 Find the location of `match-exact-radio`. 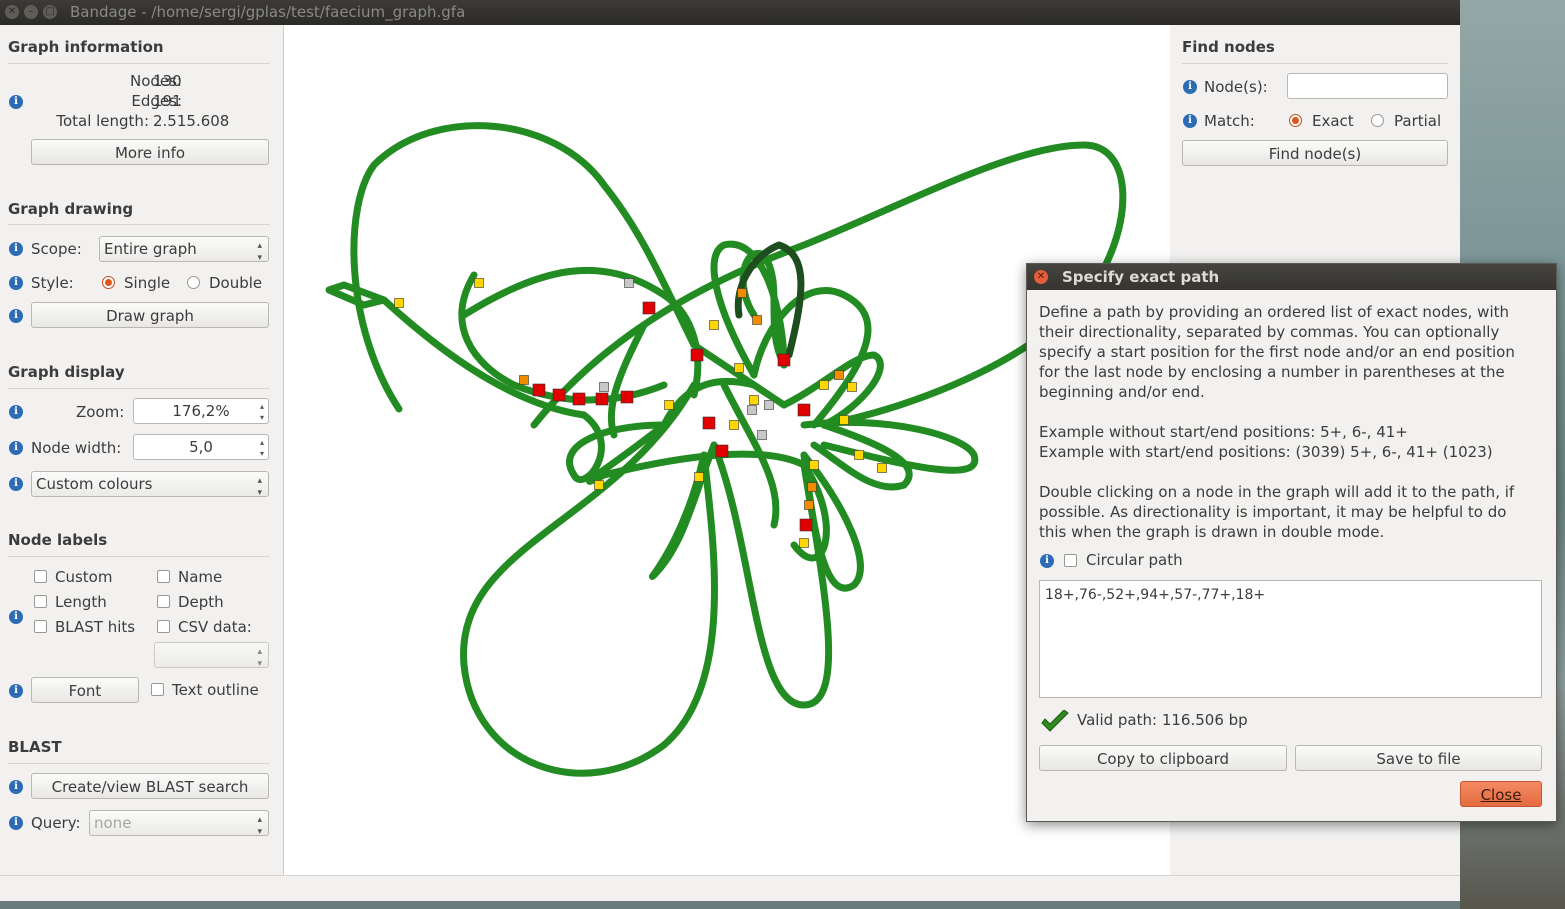

match-exact-radio is located at coordinates (1295, 120).